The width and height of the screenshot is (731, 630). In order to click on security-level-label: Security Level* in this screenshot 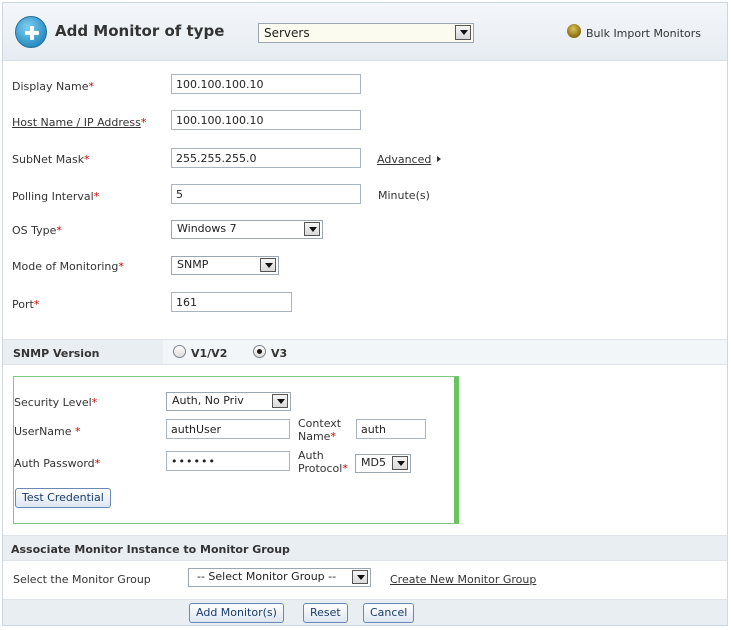, I will do `click(56, 402)`.